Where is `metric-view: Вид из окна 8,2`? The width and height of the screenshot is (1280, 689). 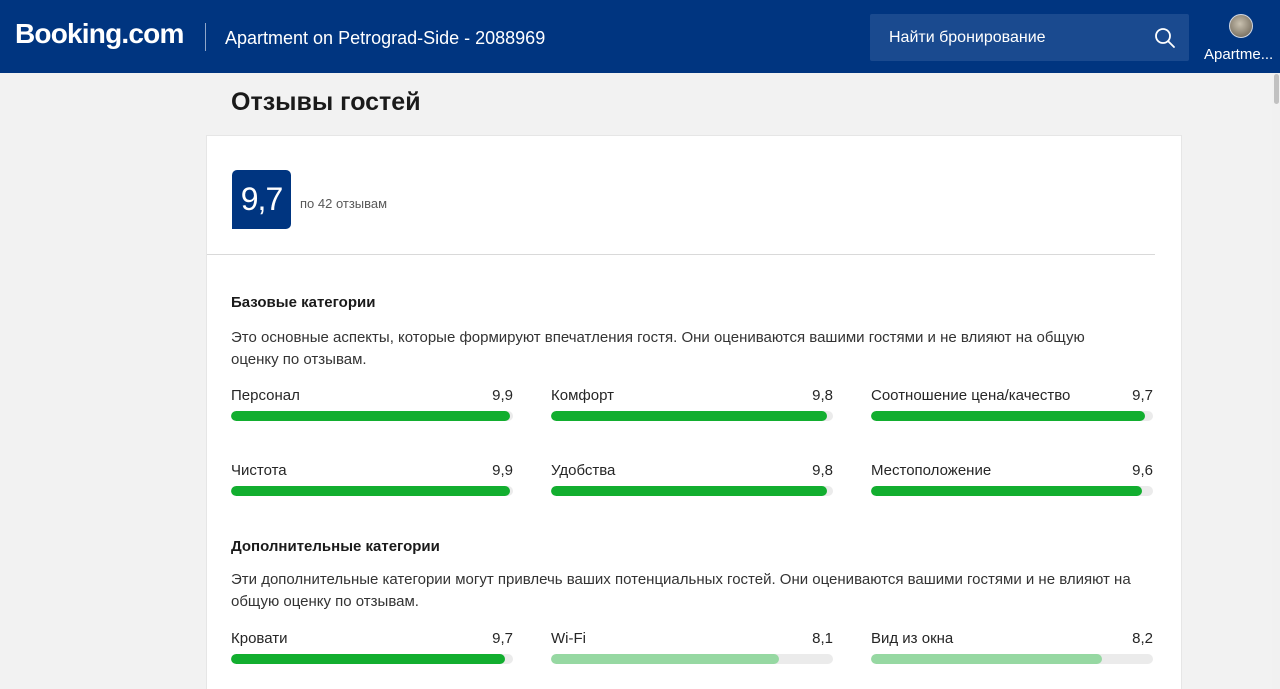
metric-view: Вид из окна 8,2 is located at coordinates (1012, 650).